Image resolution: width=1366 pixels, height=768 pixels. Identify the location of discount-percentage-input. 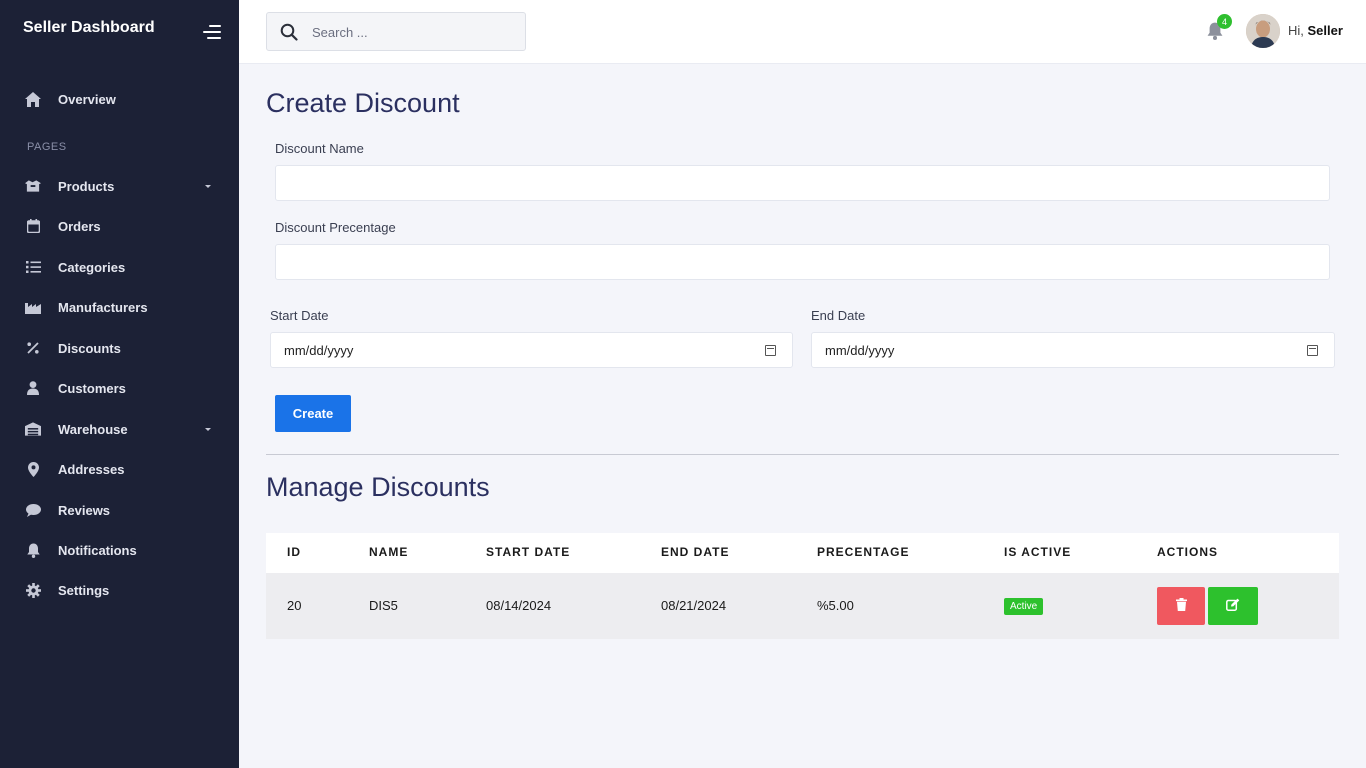
(802, 262).